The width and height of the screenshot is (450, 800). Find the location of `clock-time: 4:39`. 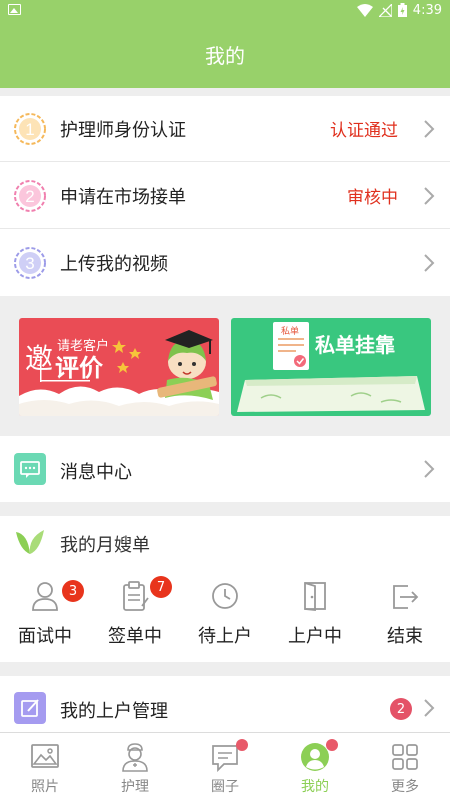

clock-time: 4:39 is located at coordinates (427, 10).